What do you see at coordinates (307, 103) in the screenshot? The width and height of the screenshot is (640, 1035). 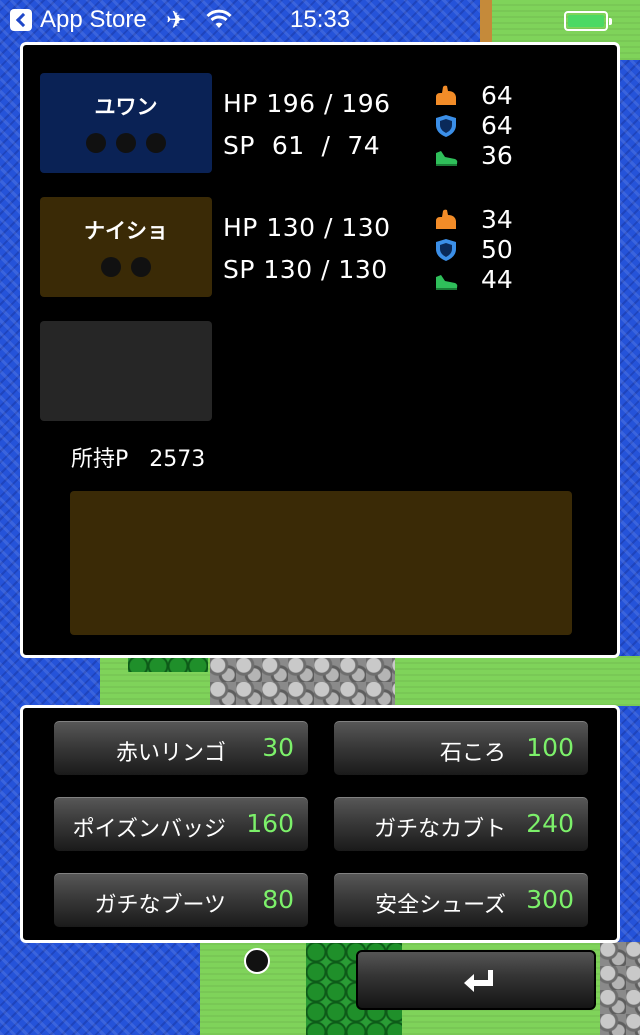 I see `hp-readout: HP 196 / 196` at bounding box center [307, 103].